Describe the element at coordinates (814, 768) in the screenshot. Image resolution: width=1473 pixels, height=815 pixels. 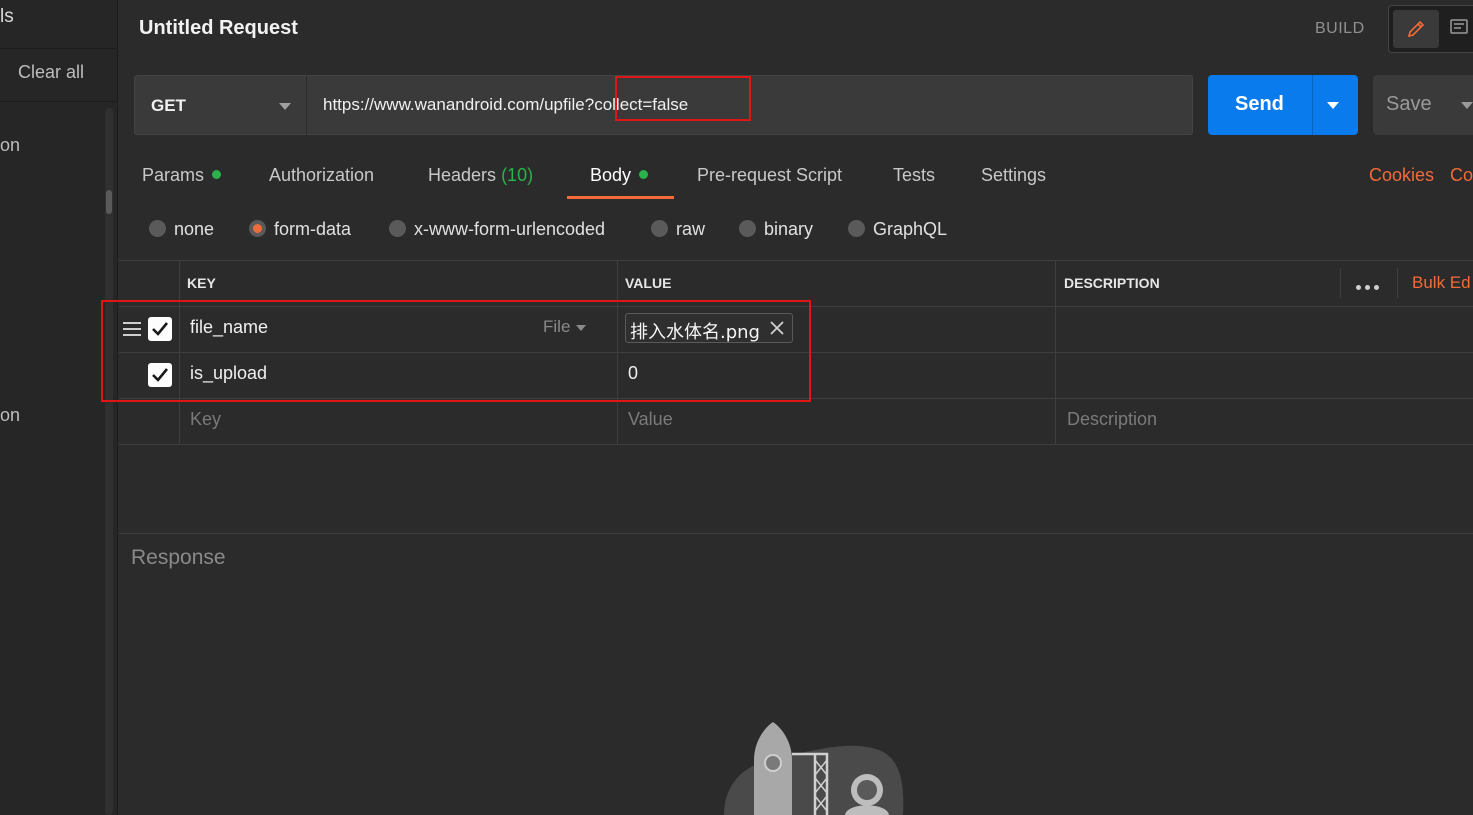
I see `rocket-astronaut-illustration` at that location.